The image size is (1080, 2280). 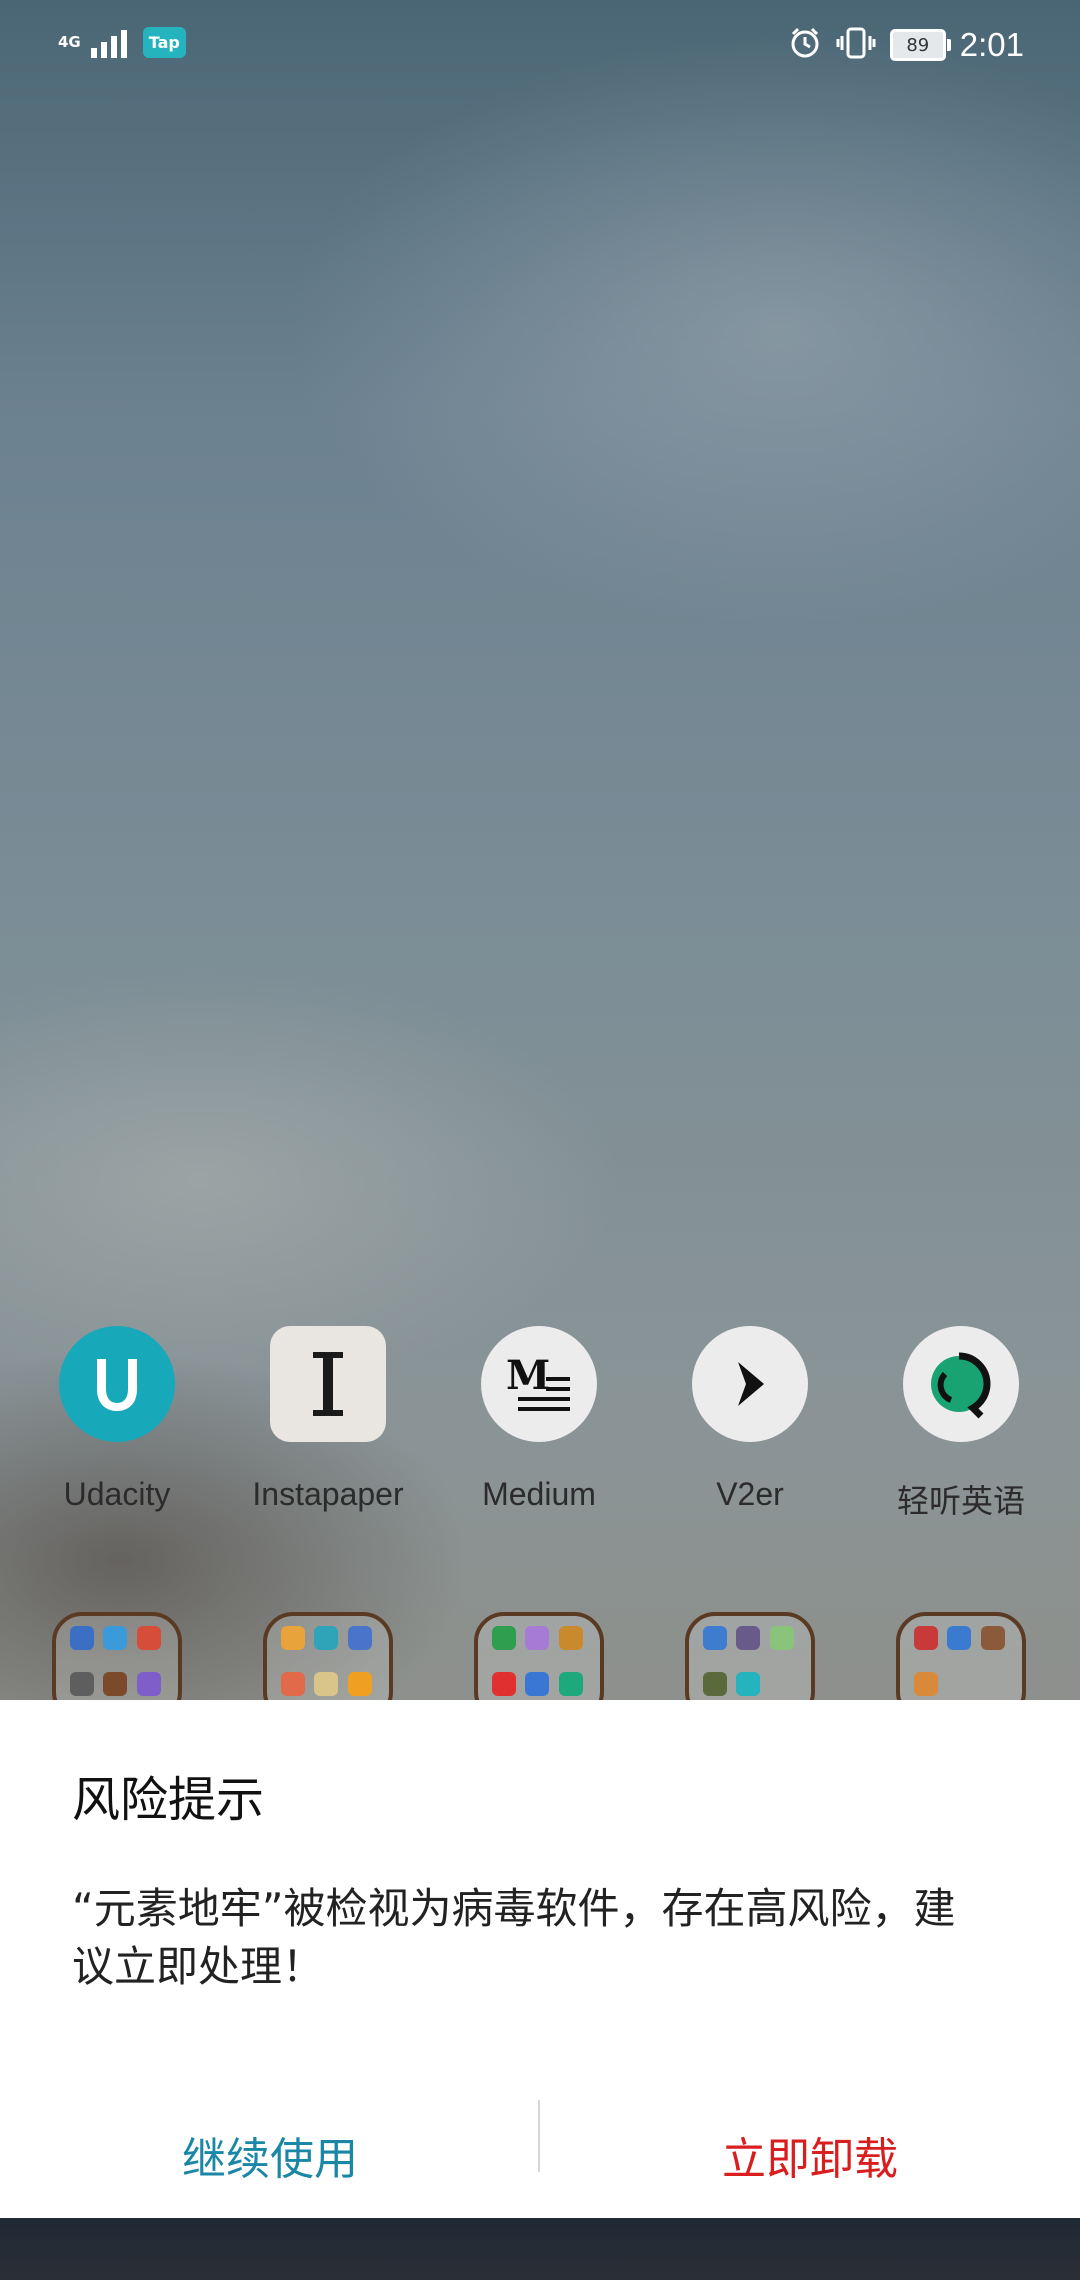 I want to click on dialog-title: 风险提示, so click(x=168, y=1800).